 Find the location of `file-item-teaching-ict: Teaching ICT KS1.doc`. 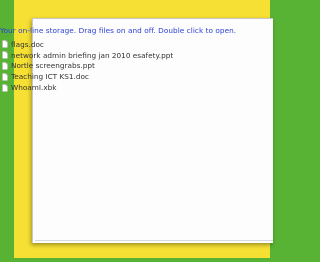

file-item-teaching-ict: Teaching ICT KS1.doc is located at coordinates (87, 76).